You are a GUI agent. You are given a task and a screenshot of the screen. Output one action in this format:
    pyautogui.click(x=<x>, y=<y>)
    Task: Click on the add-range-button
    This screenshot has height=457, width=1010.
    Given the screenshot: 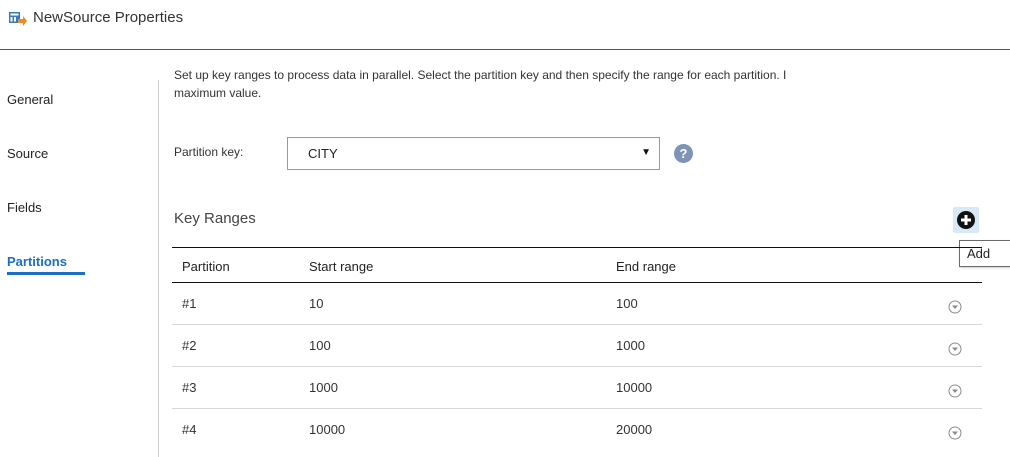 What is the action you would take?
    pyautogui.click(x=966, y=220)
    